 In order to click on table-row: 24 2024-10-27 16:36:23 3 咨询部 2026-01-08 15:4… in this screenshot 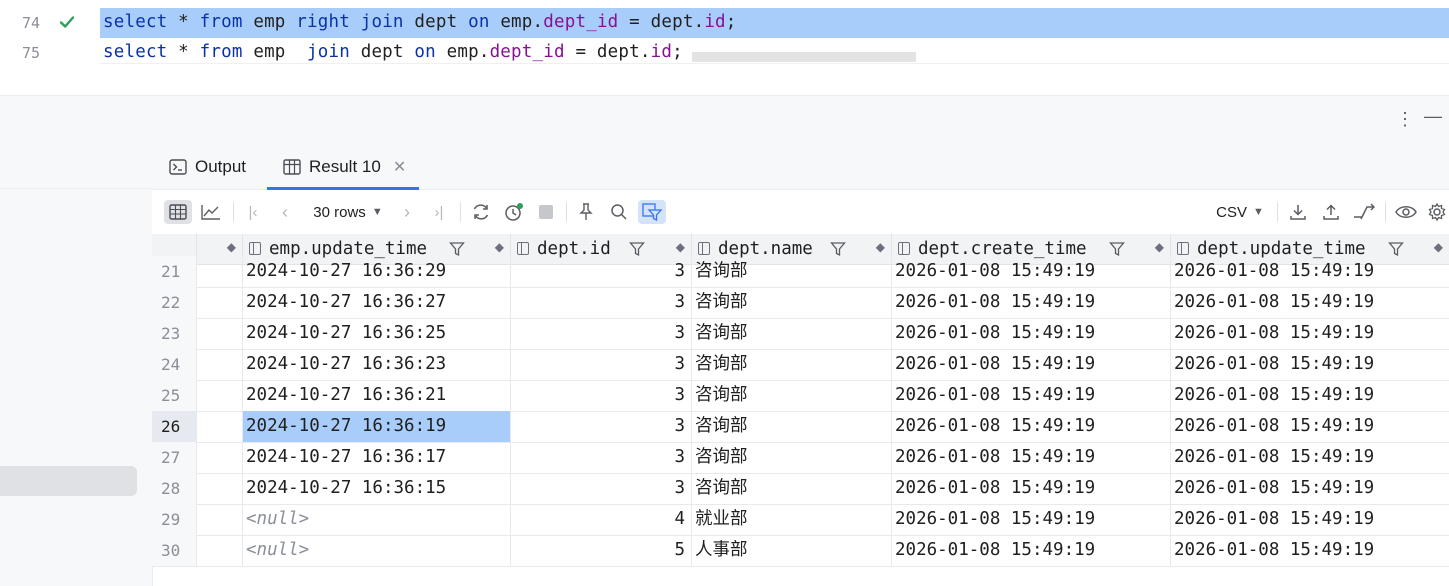, I will do `click(800, 365)`.